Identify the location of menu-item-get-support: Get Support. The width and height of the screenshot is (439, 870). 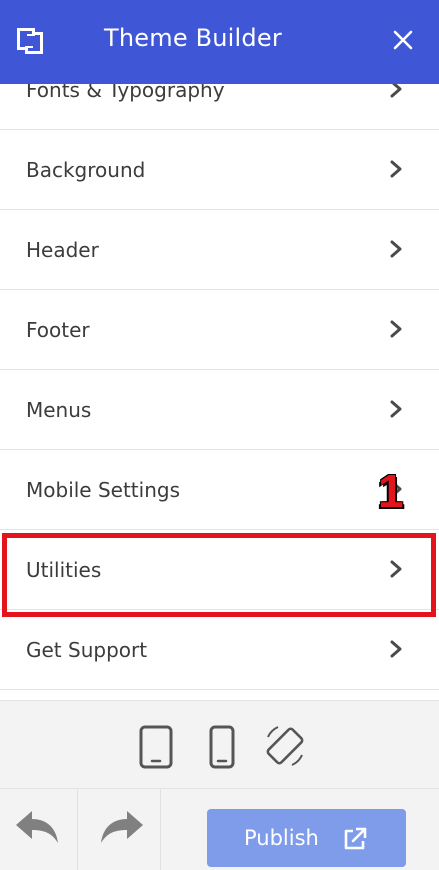
(219, 650).